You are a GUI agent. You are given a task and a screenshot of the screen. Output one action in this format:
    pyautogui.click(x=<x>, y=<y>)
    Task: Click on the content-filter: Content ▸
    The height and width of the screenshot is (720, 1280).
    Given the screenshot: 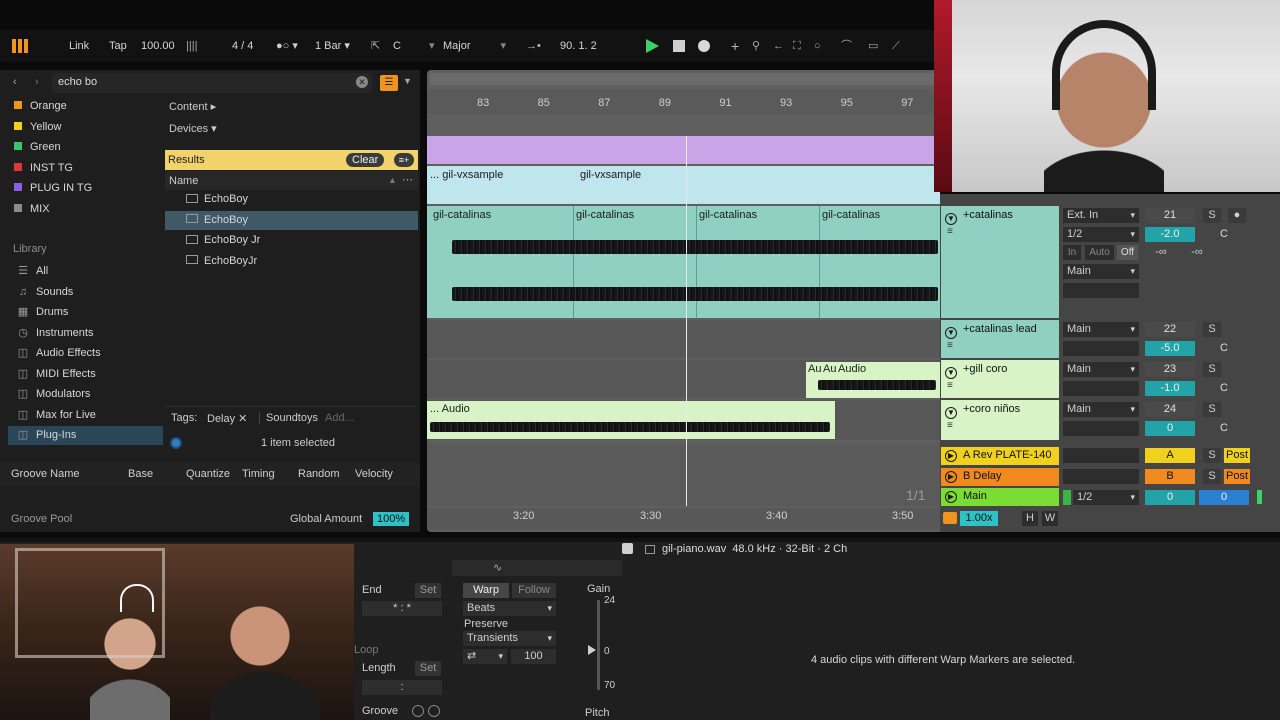 What is the action you would take?
    pyautogui.click(x=192, y=106)
    